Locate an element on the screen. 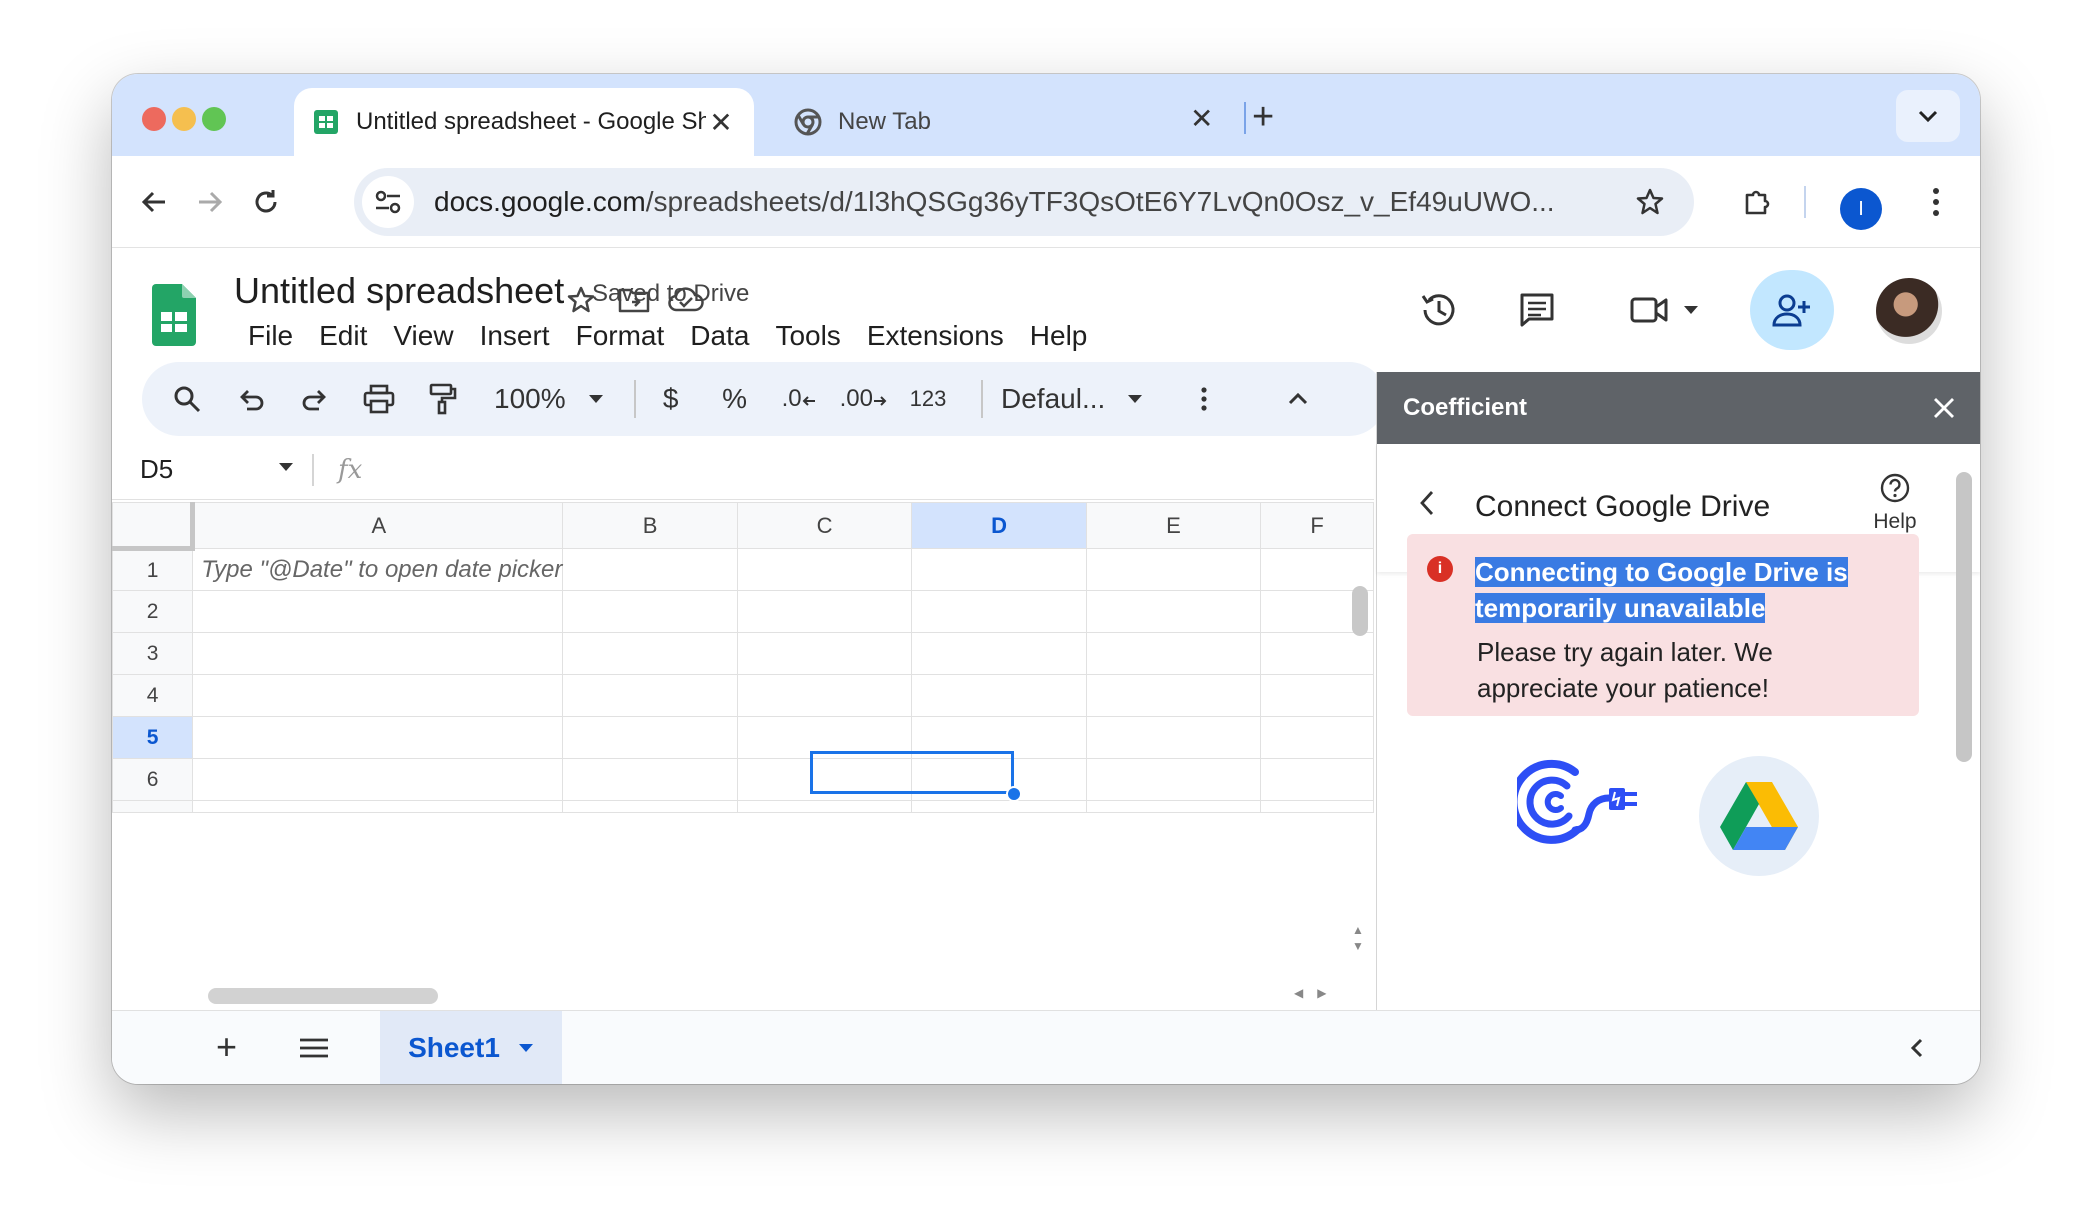 This screenshot has height=1228, width=2084. undo-button is located at coordinates (251, 399).